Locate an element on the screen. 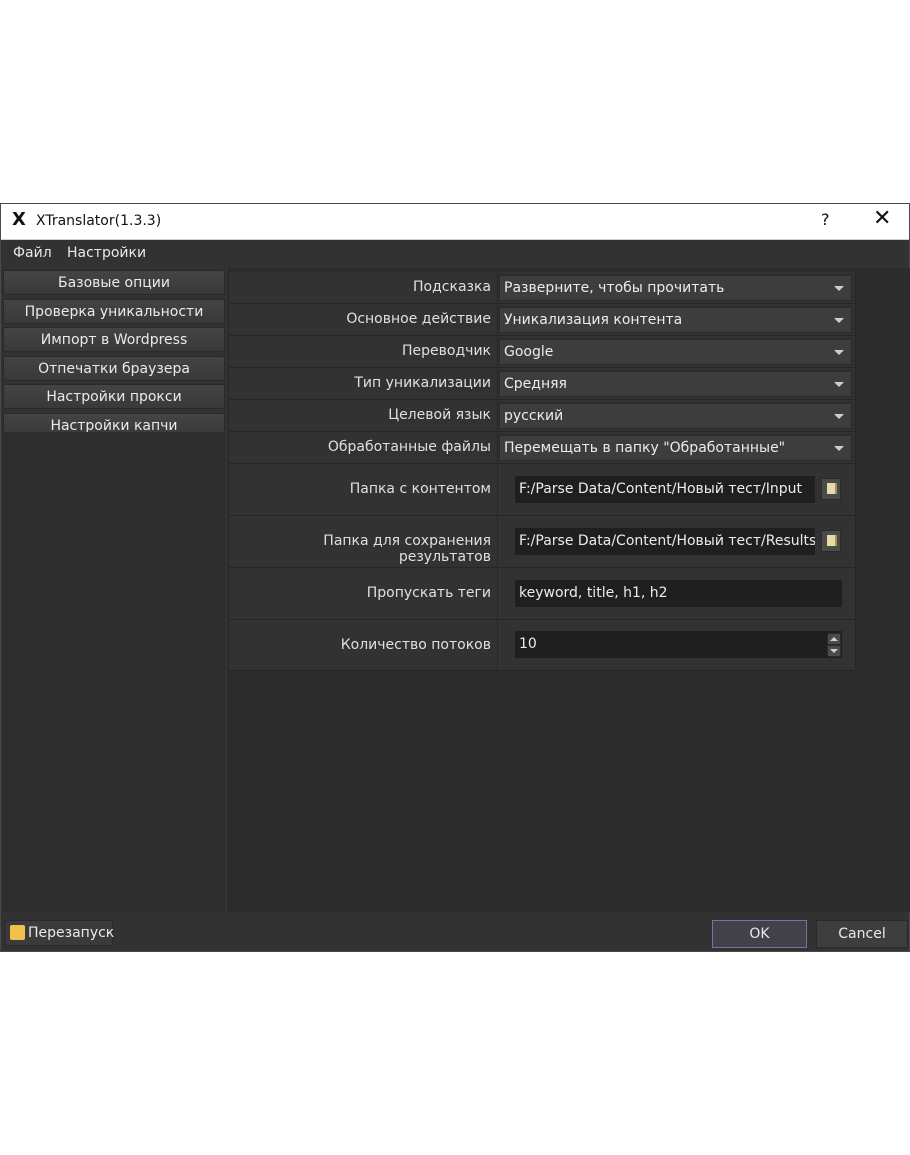  sidebar-item-wordpress-import: Импорт в Wordpress is located at coordinates (114, 339).